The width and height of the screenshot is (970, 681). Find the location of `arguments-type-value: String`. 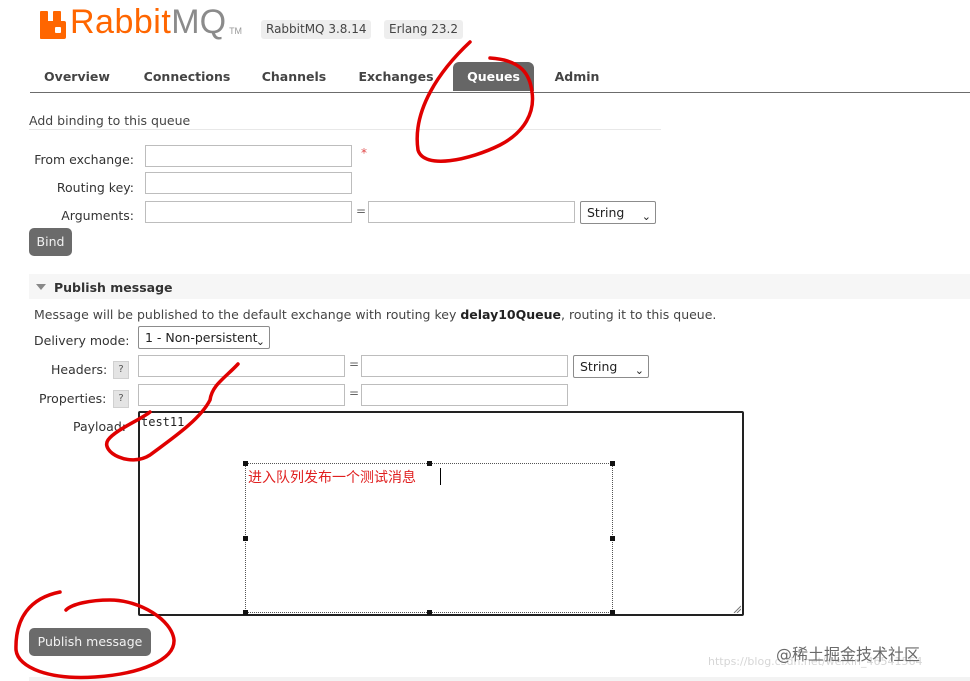

arguments-type-value: String is located at coordinates (606, 212).